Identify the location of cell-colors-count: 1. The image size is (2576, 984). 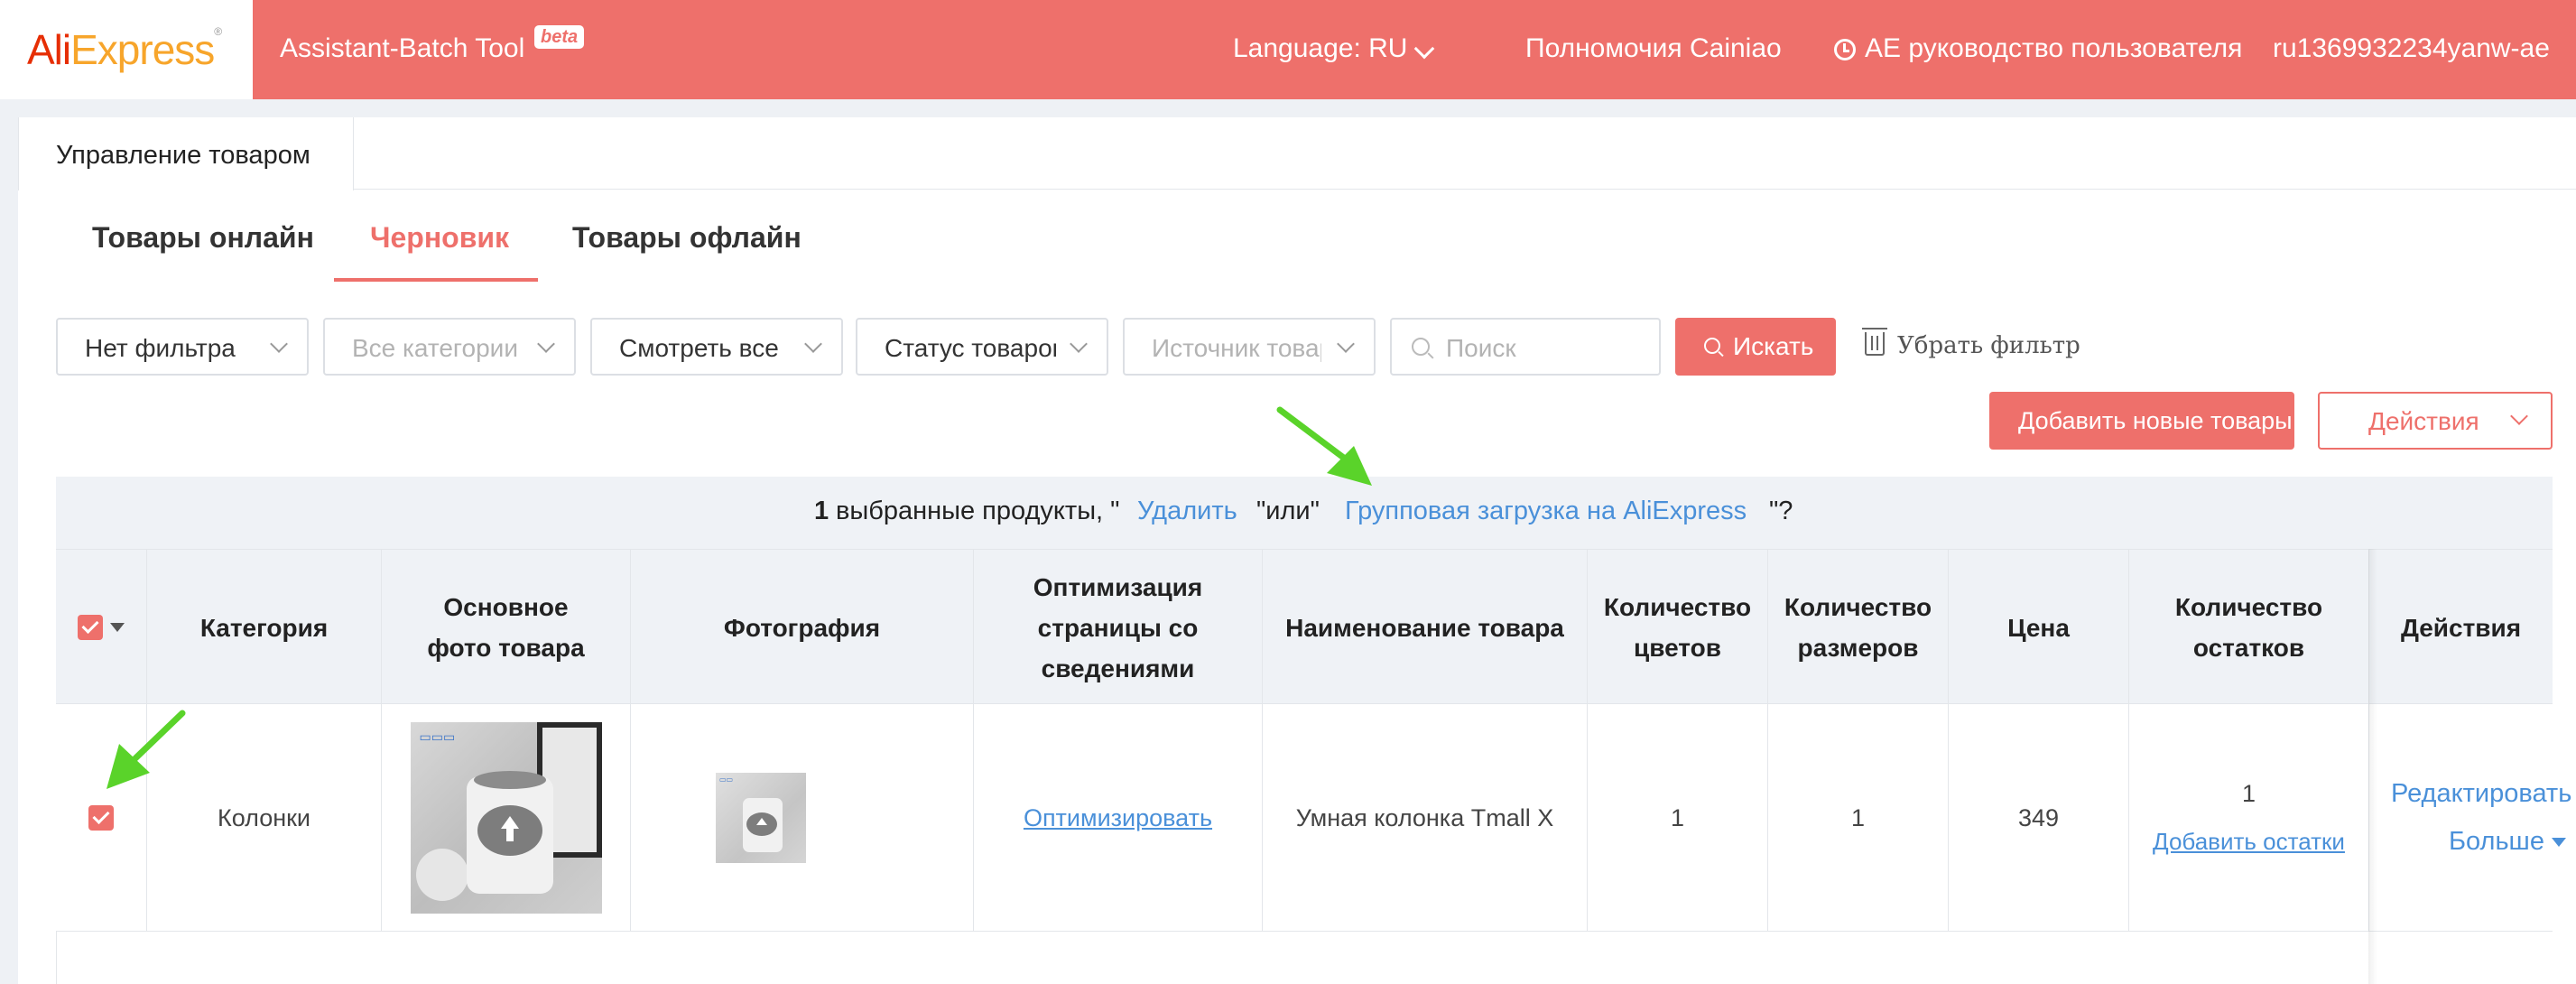
(1677, 818).